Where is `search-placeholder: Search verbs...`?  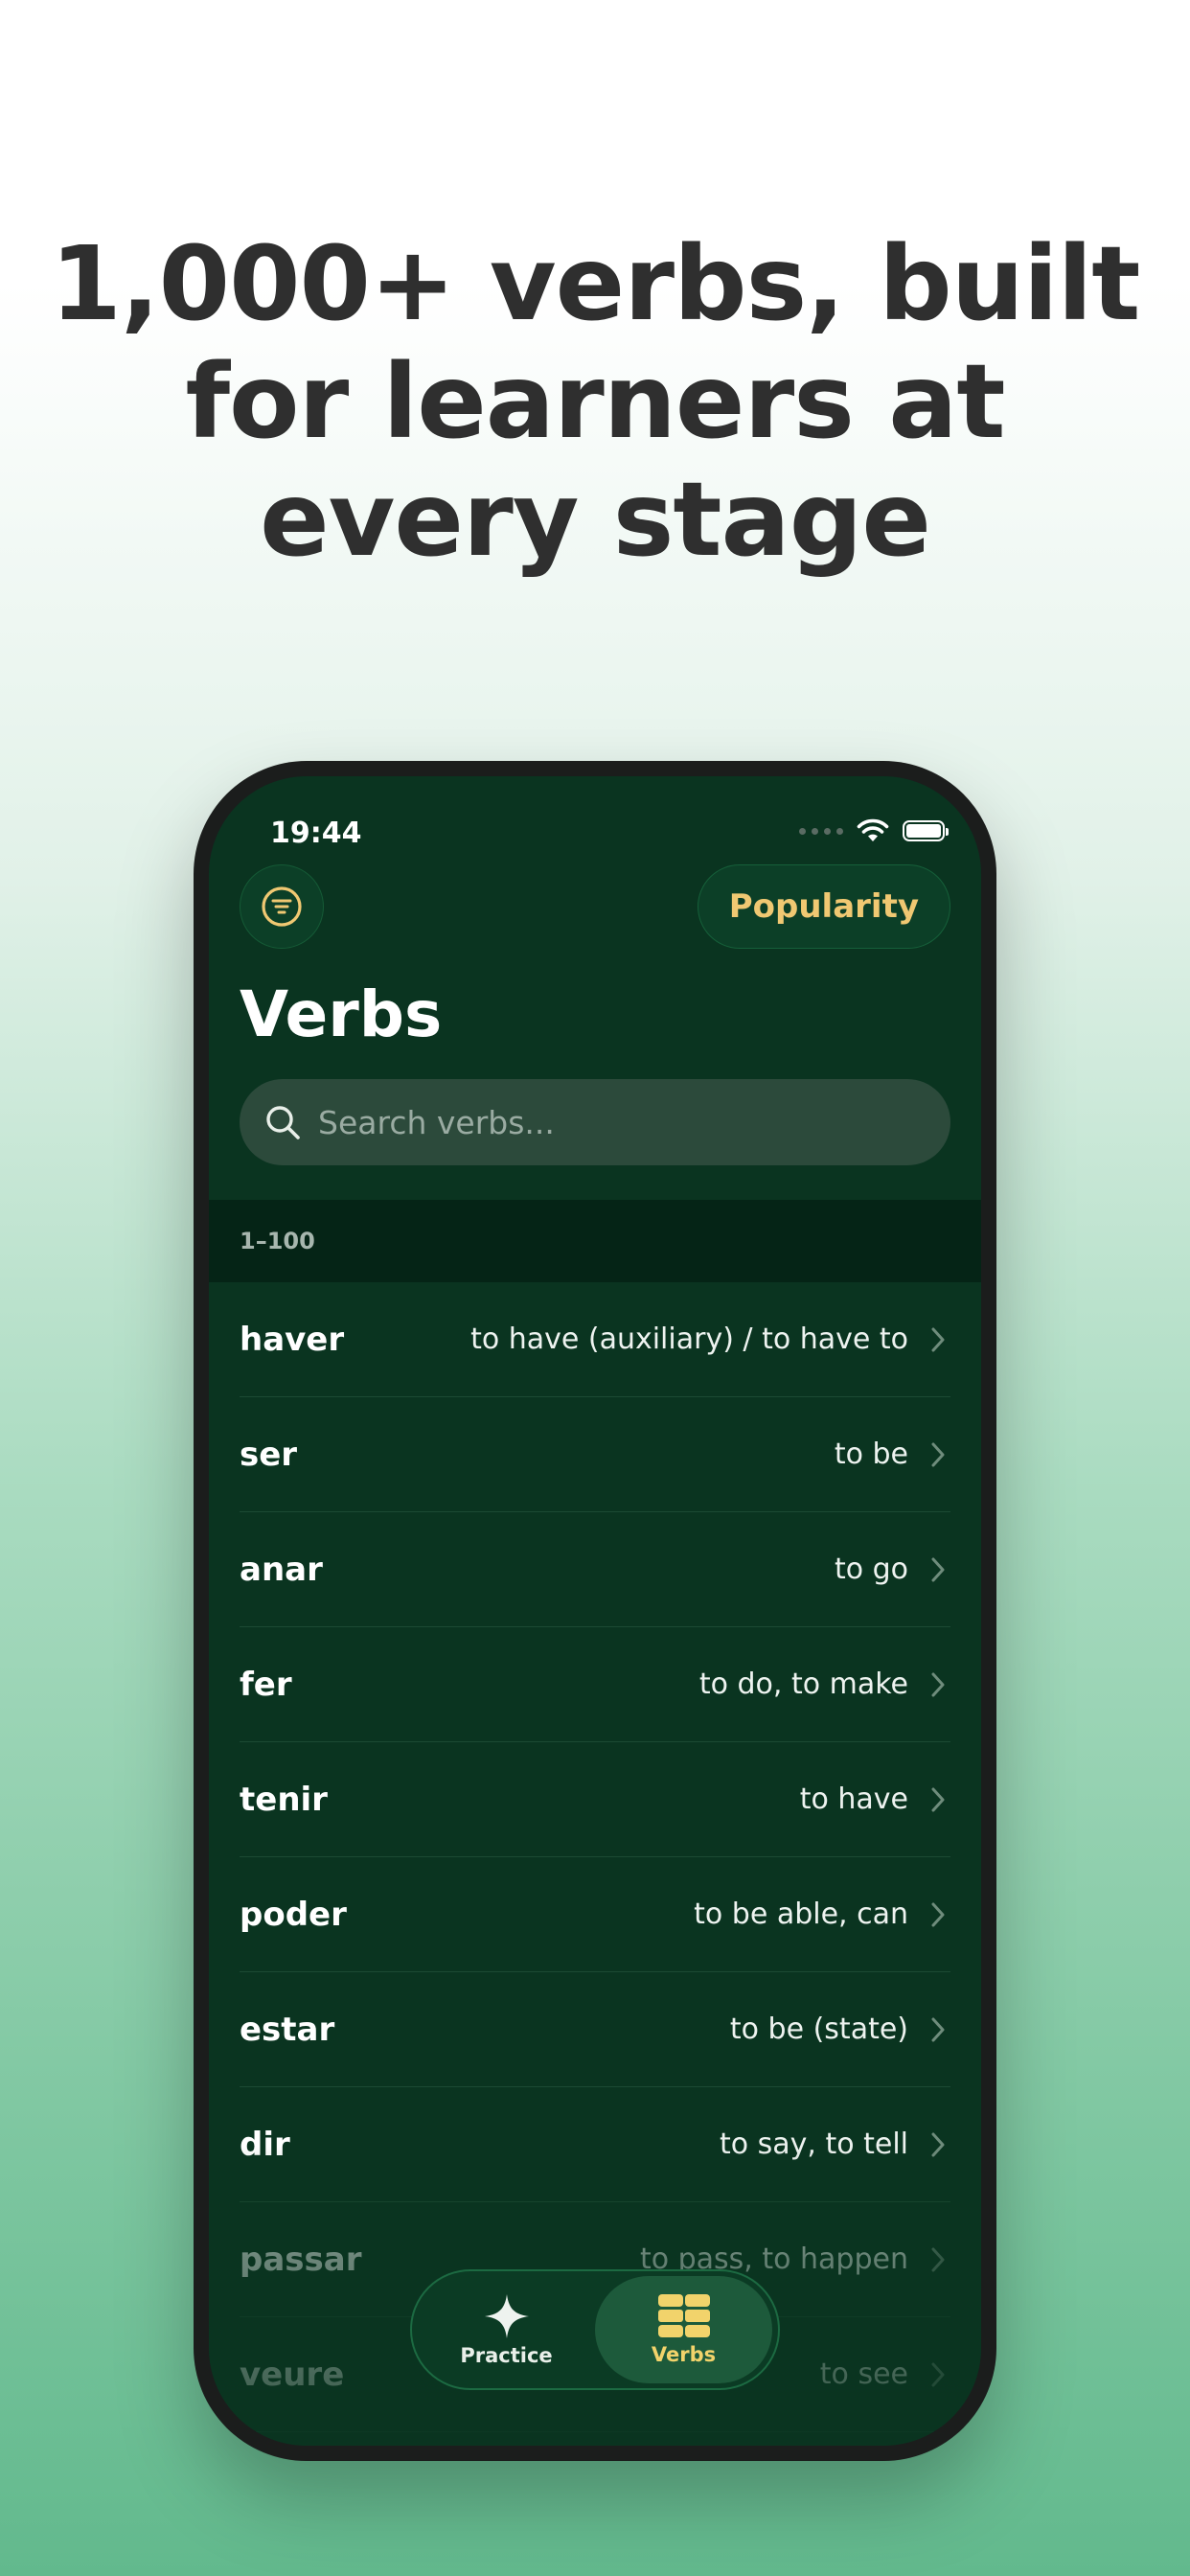 search-placeholder: Search verbs... is located at coordinates (437, 1122).